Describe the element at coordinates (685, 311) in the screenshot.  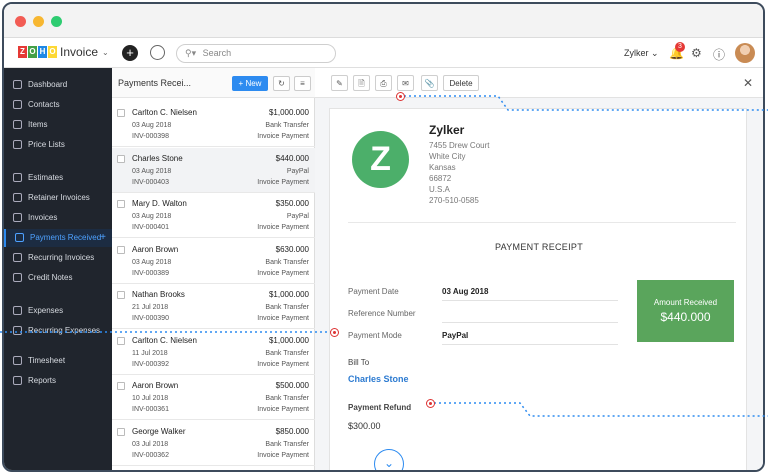
I see `amount-received-box: Amount Received $440.000` at that location.